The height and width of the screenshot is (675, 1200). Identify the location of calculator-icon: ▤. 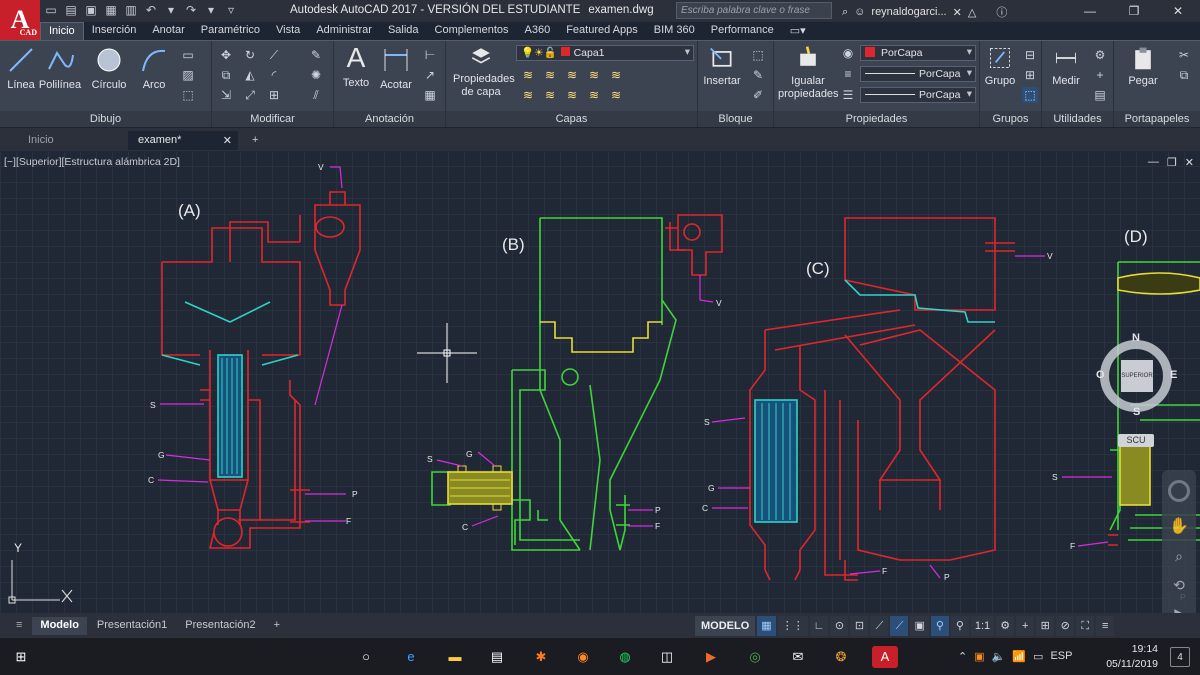
(1100, 95).